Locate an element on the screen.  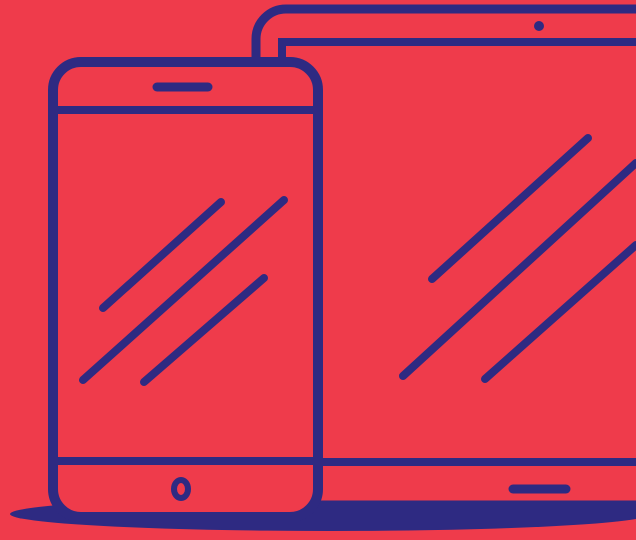
tablet-camera is located at coordinates (539, 26).